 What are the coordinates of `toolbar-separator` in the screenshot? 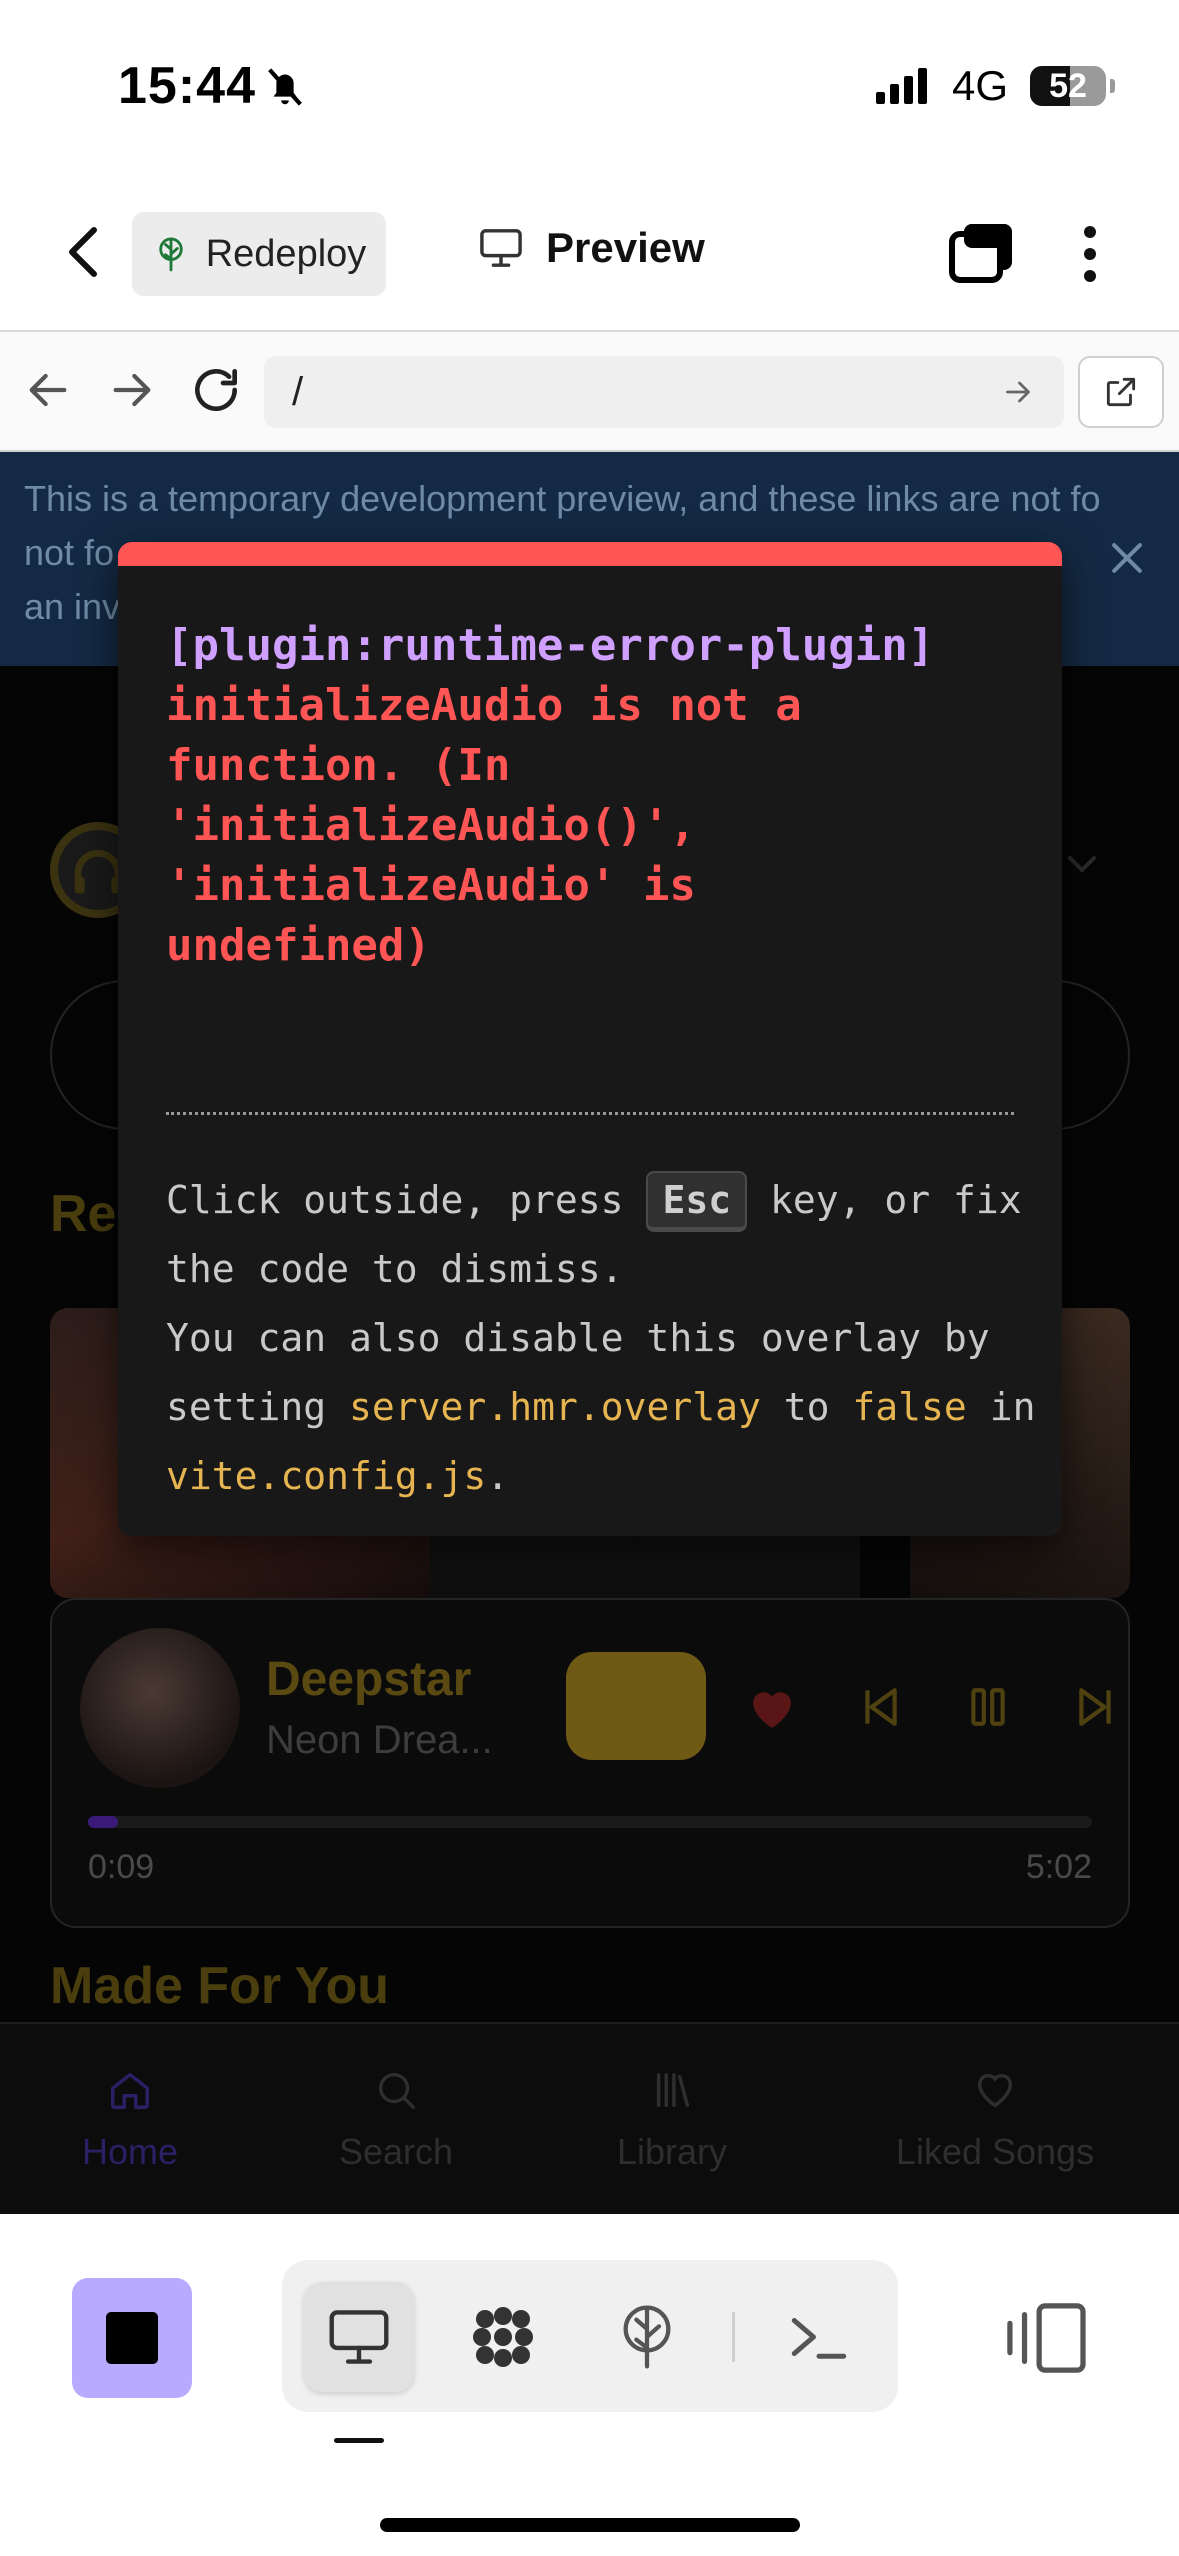 It's located at (733, 2337).